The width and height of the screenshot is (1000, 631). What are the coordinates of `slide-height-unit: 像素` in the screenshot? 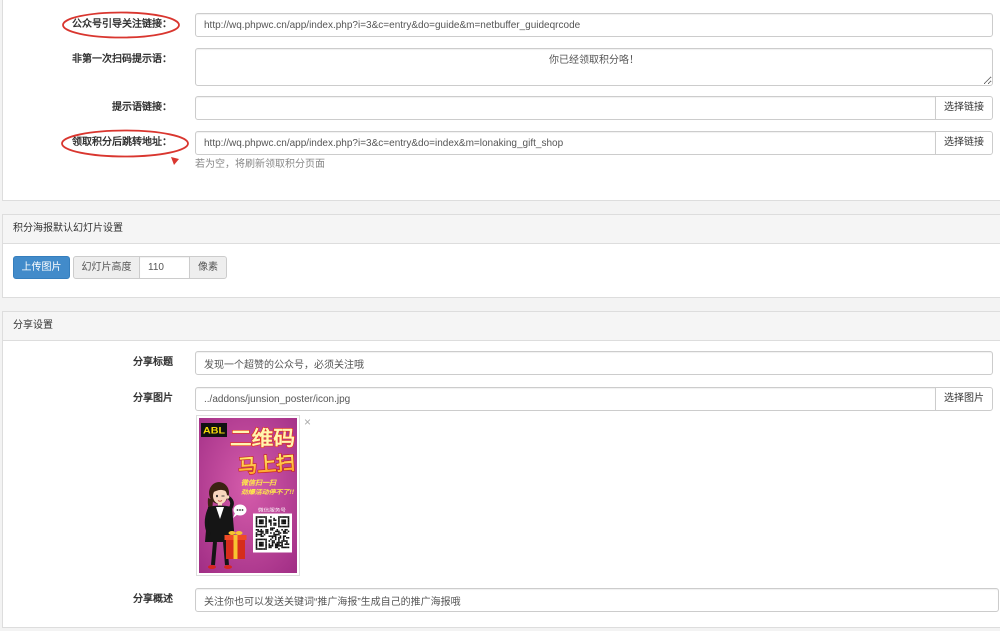 It's located at (208, 267).